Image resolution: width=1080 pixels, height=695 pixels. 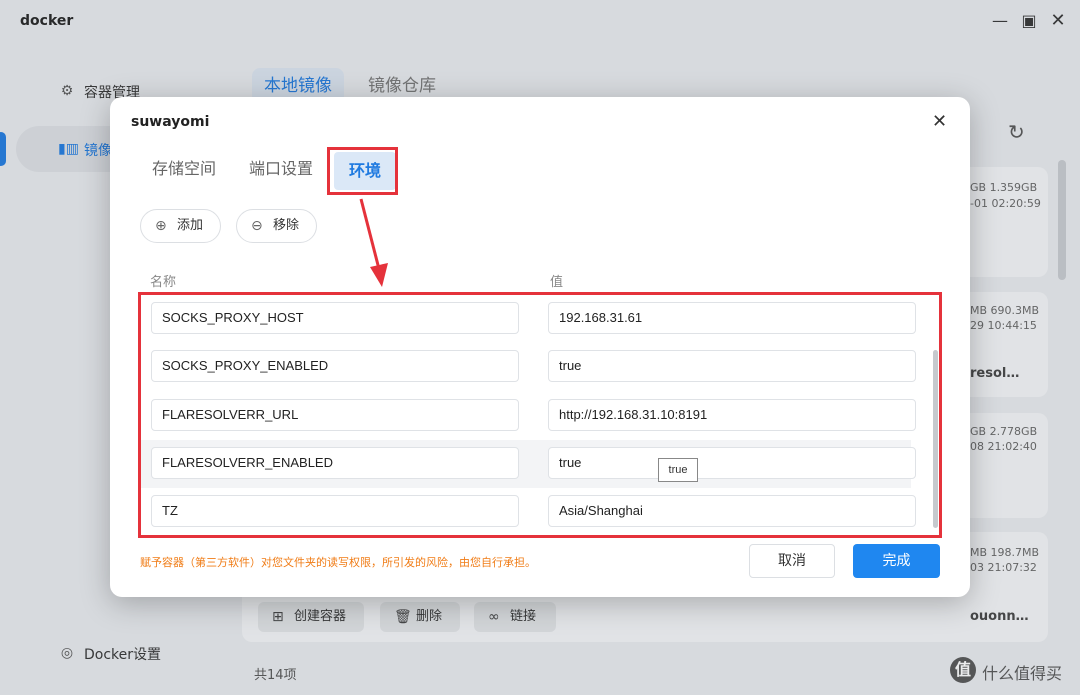 I want to click on env-value-input: 192.168.31.61, so click(x=732, y=318).